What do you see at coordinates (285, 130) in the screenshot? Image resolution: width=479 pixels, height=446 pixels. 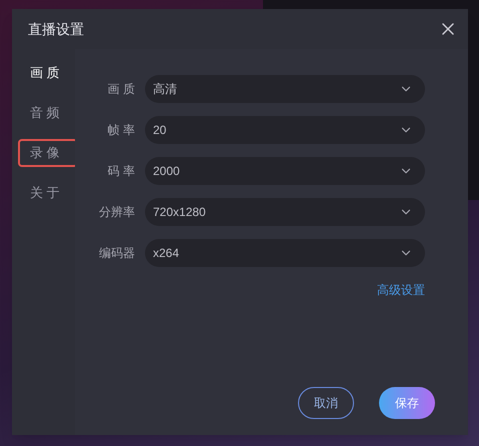 I see `select-field: 20` at bounding box center [285, 130].